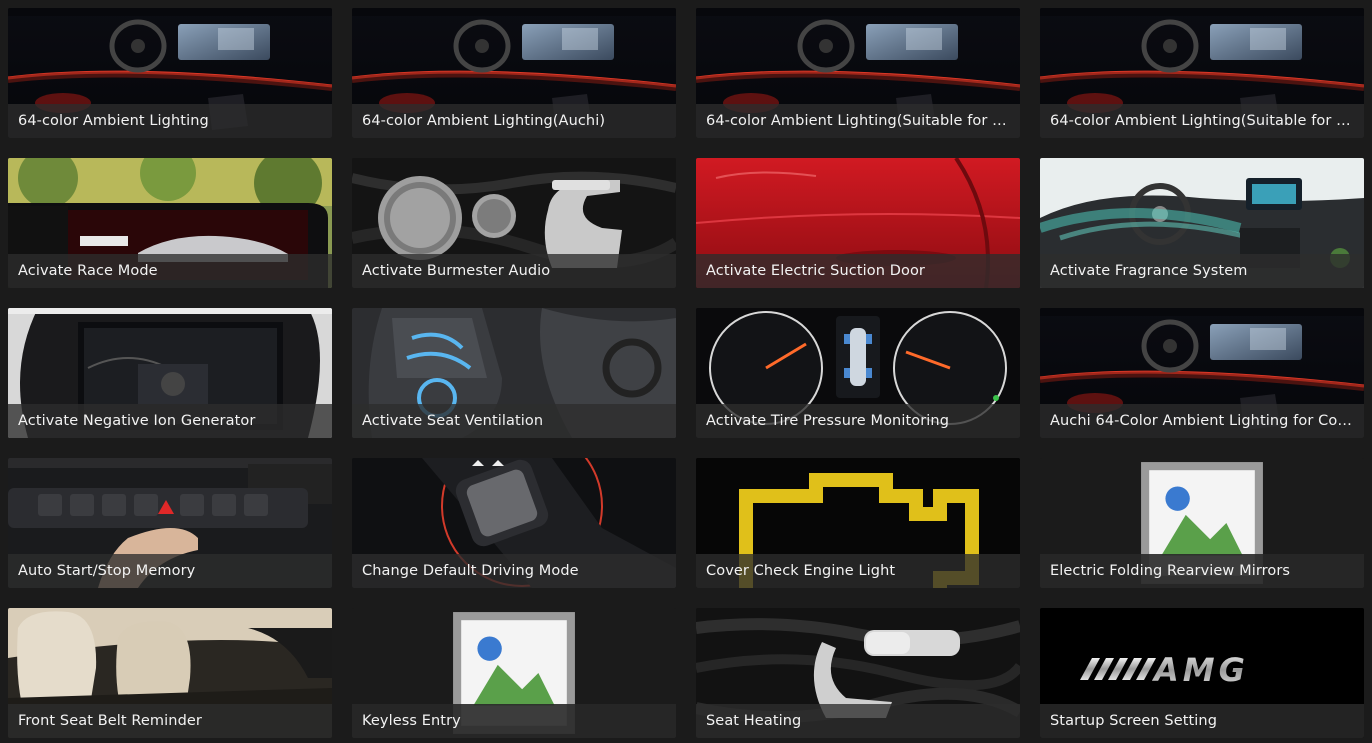 This screenshot has width=1372, height=743. Describe the element at coordinates (514, 523) in the screenshot. I see `feature-card: Change Default Driving Mode` at that location.